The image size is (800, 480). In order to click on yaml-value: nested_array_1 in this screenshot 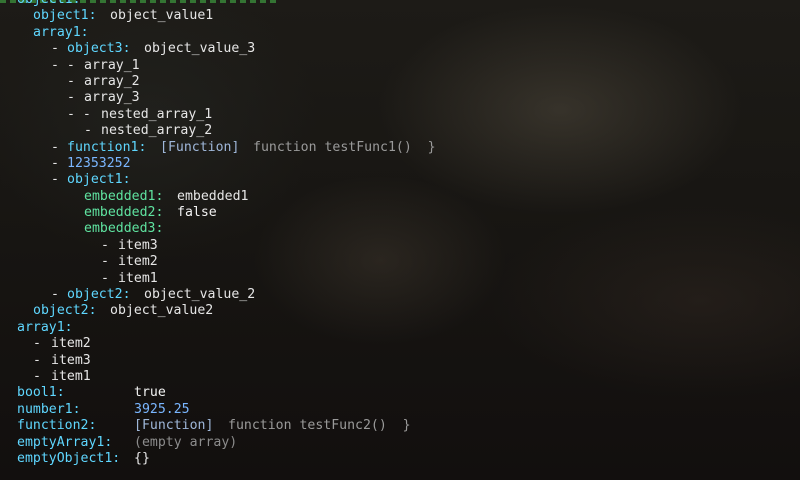, I will do `click(157, 114)`.